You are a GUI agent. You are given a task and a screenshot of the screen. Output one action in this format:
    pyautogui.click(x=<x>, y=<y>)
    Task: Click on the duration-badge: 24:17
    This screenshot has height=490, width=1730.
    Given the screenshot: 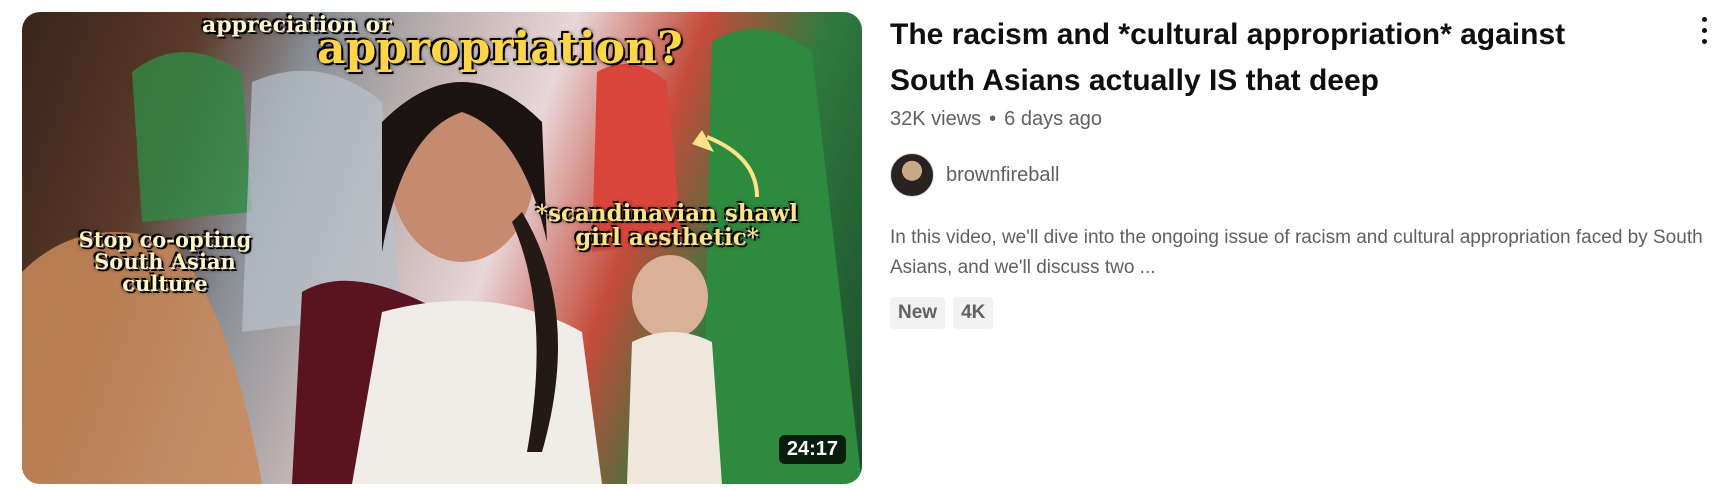 What is the action you would take?
    pyautogui.click(x=812, y=449)
    